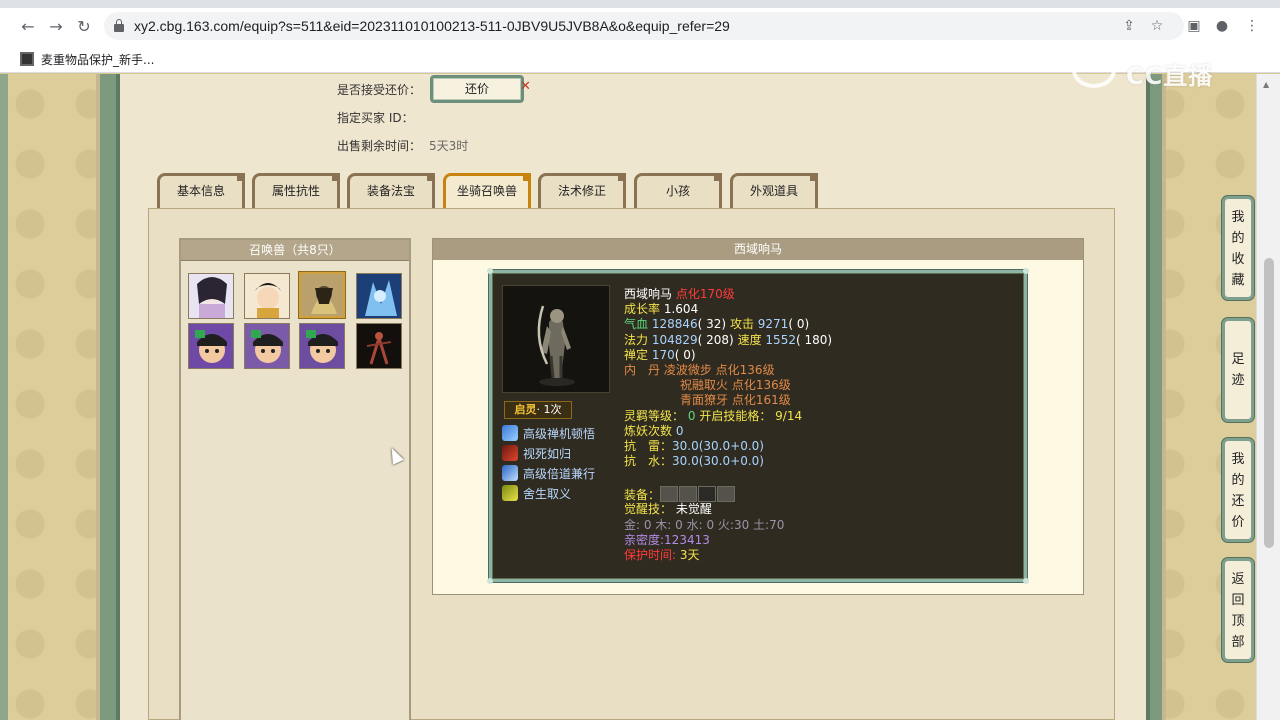  What do you see at coordinates (556, 339) in the screenshot?
I see `pet-portrait-image` at bounding box center [556, 339].